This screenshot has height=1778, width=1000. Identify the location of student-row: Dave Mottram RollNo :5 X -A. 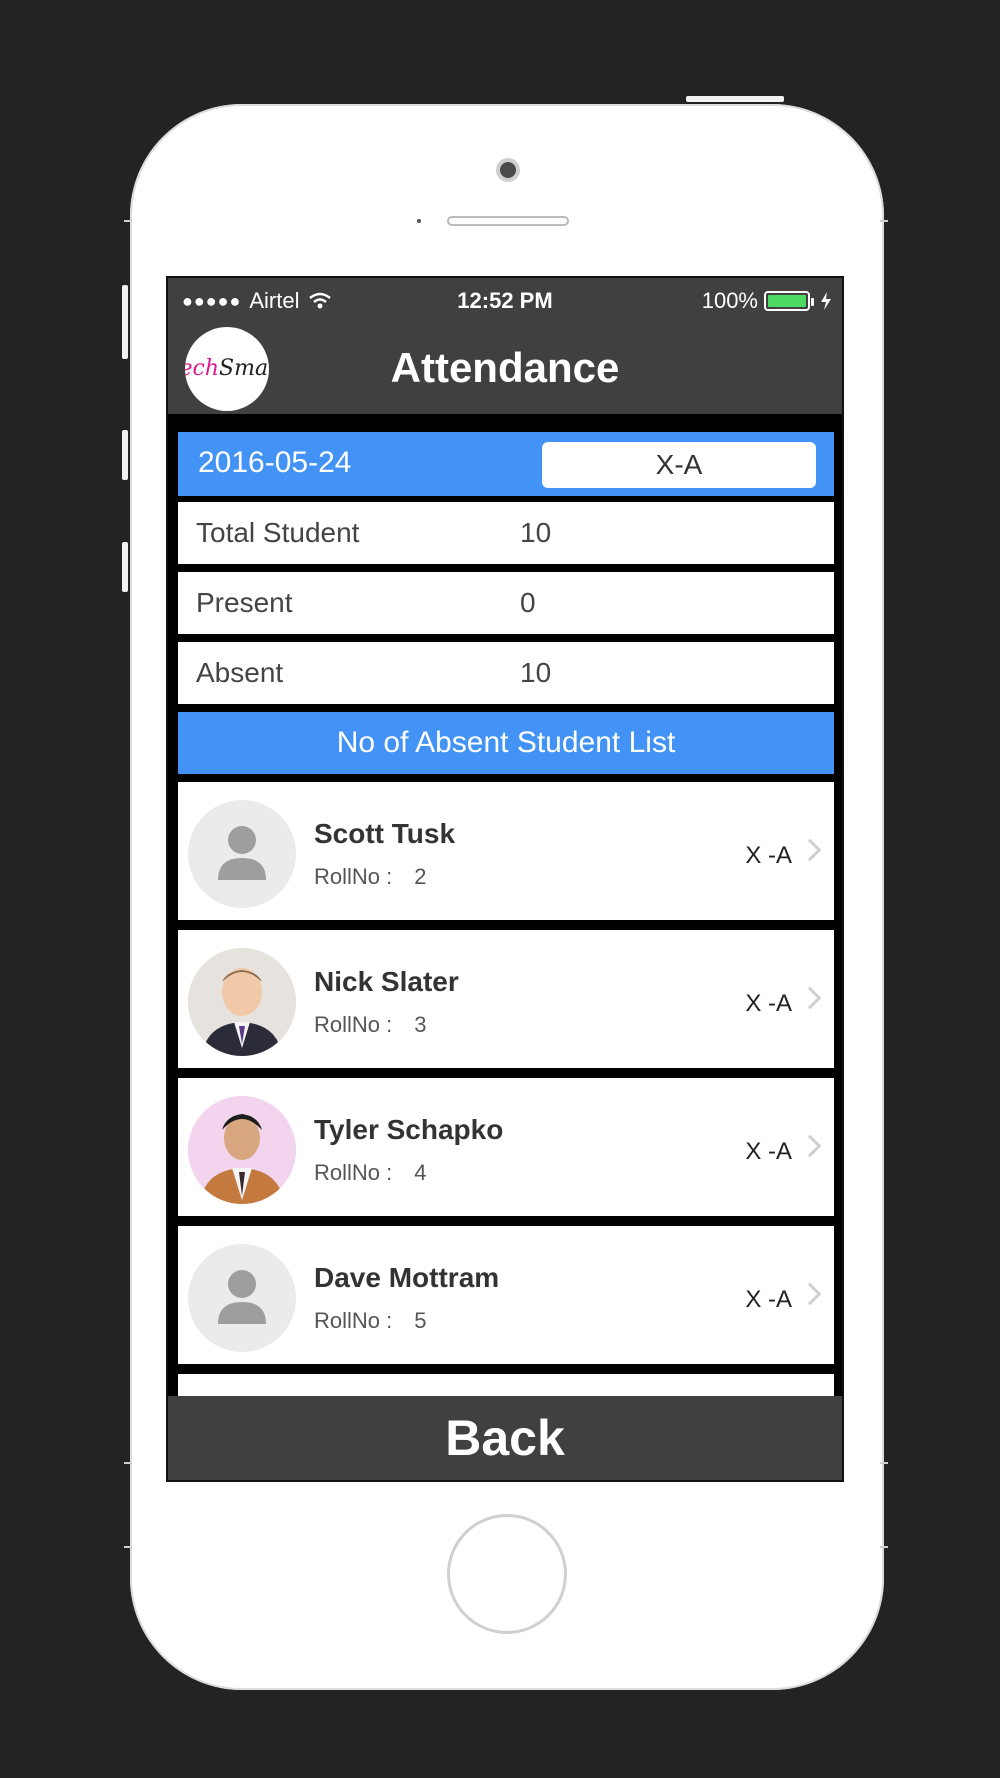
(506, 1295).